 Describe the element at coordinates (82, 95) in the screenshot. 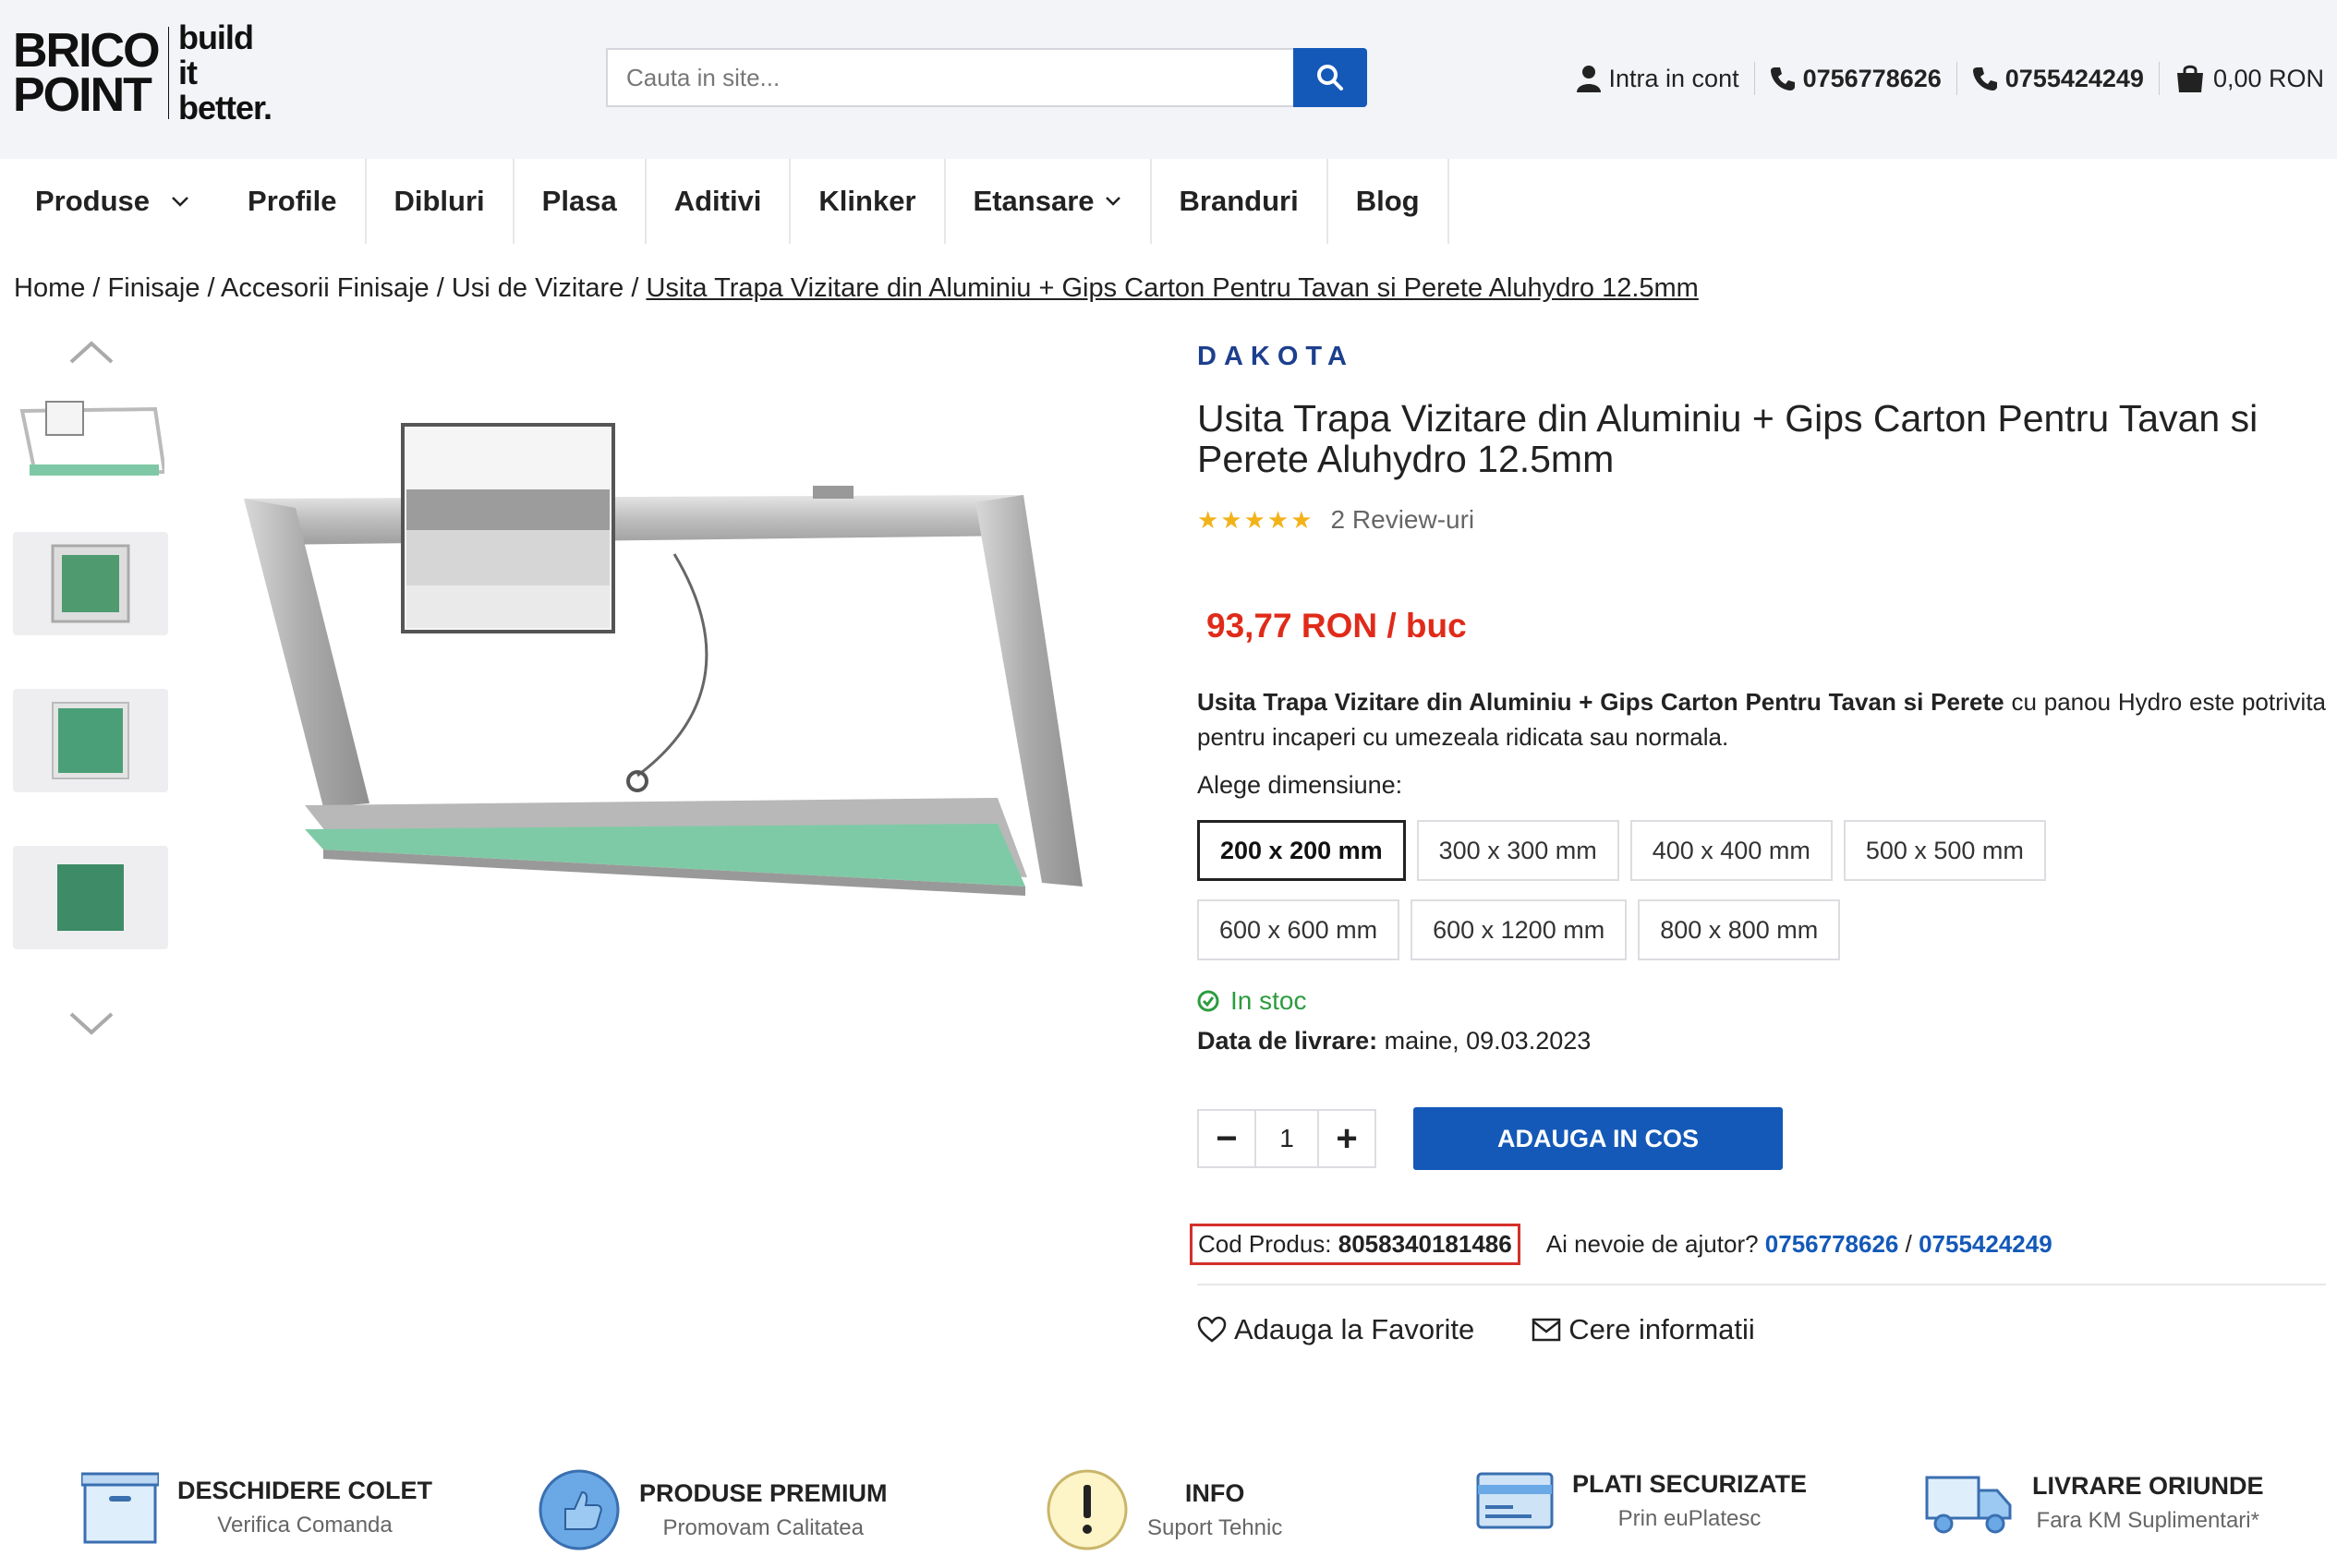

I see `logo-line-2: POINT` at that location.